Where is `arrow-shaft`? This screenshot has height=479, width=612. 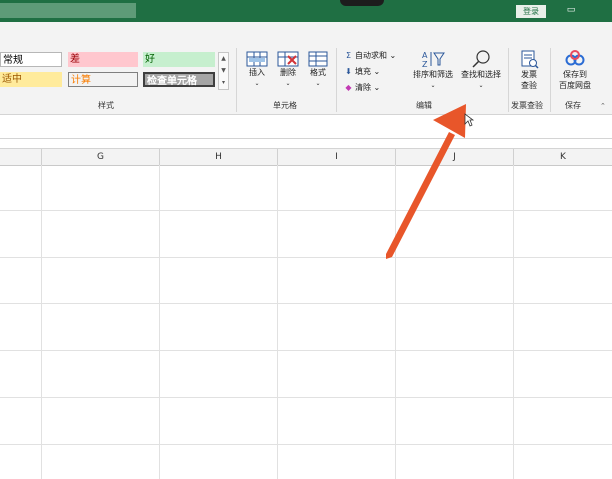 arrow-shaft is located at coordinates (420, 195).